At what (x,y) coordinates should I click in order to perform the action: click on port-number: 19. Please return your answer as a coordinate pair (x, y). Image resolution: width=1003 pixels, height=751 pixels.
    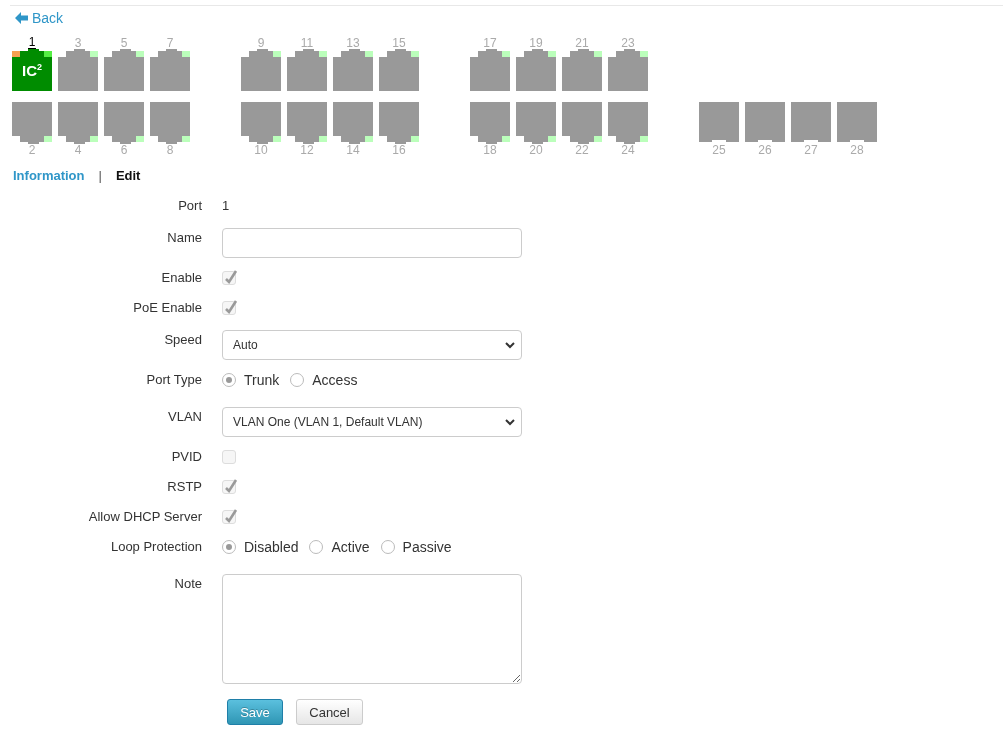
    Looking at the image, I should click on (536, 43).